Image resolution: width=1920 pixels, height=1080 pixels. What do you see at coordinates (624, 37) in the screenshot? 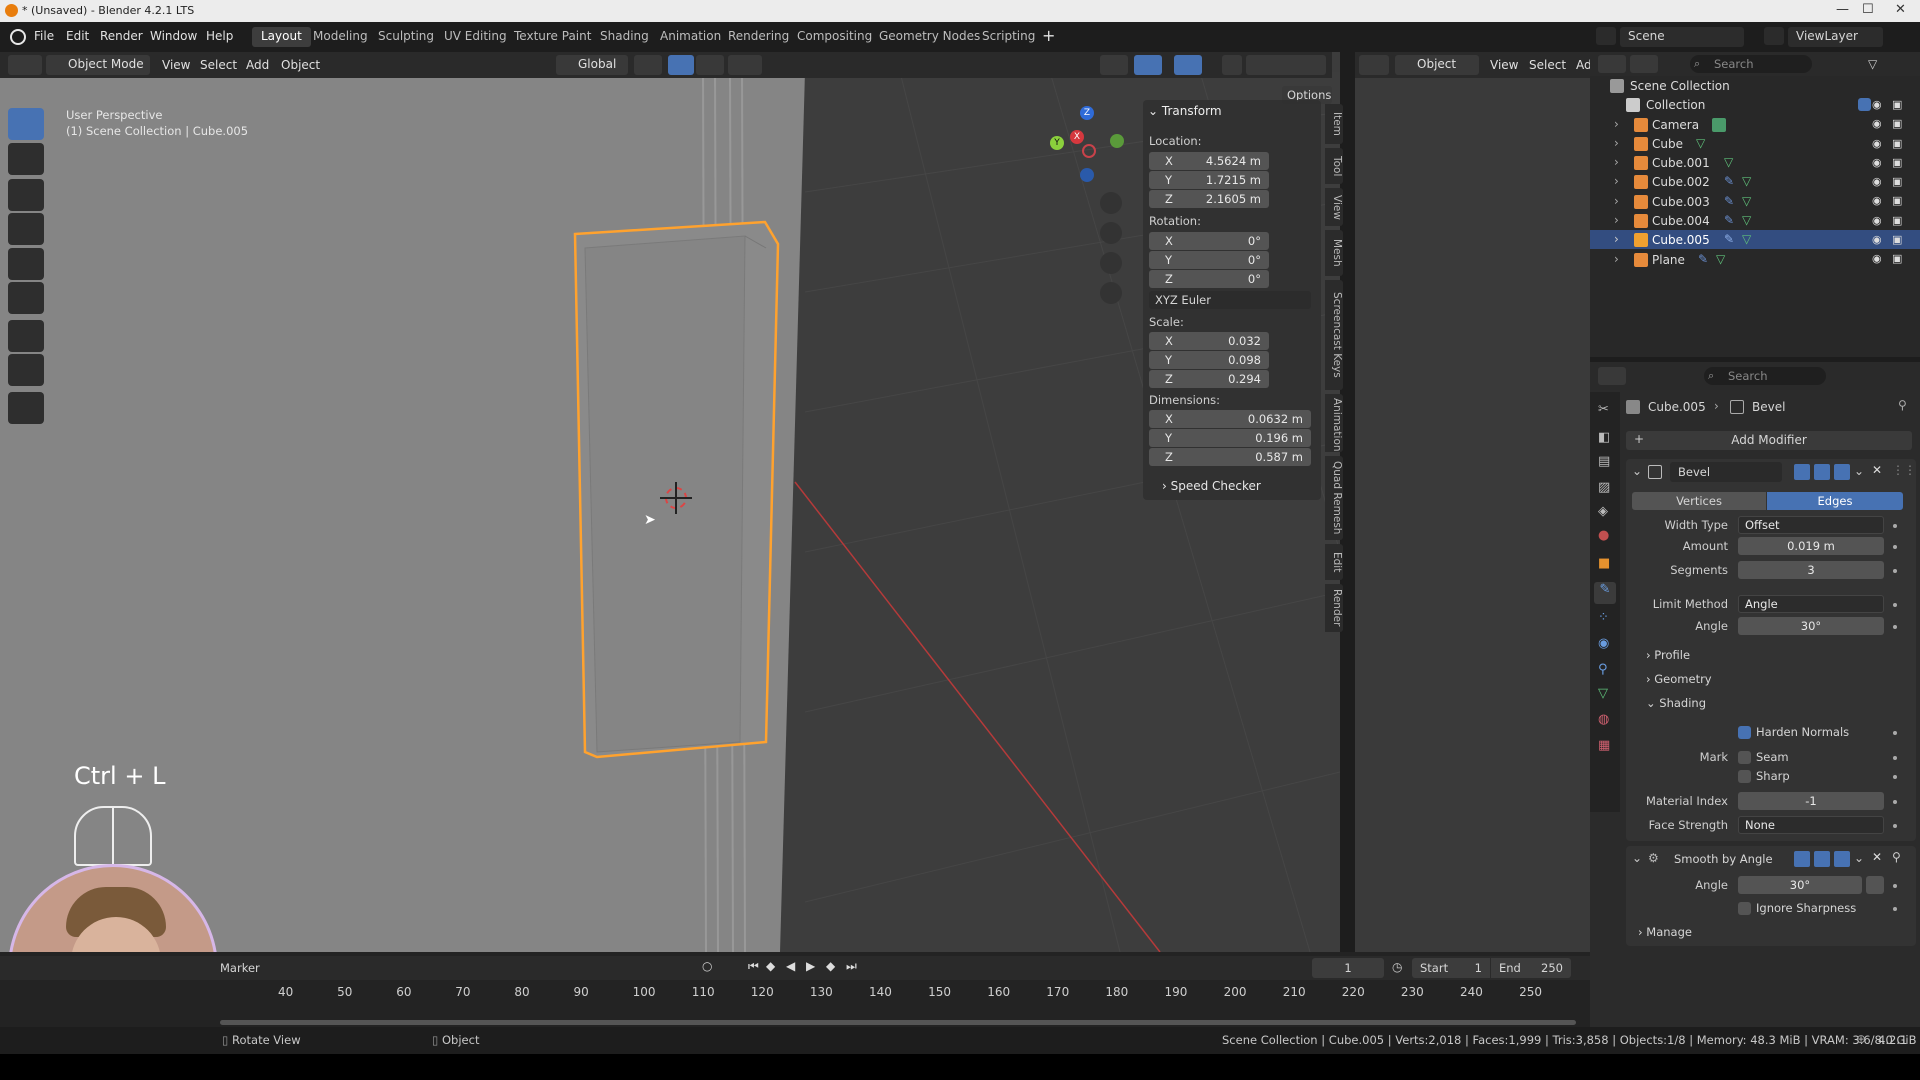
I see `tab-shading: Shading` at bounding box center [624, 37].